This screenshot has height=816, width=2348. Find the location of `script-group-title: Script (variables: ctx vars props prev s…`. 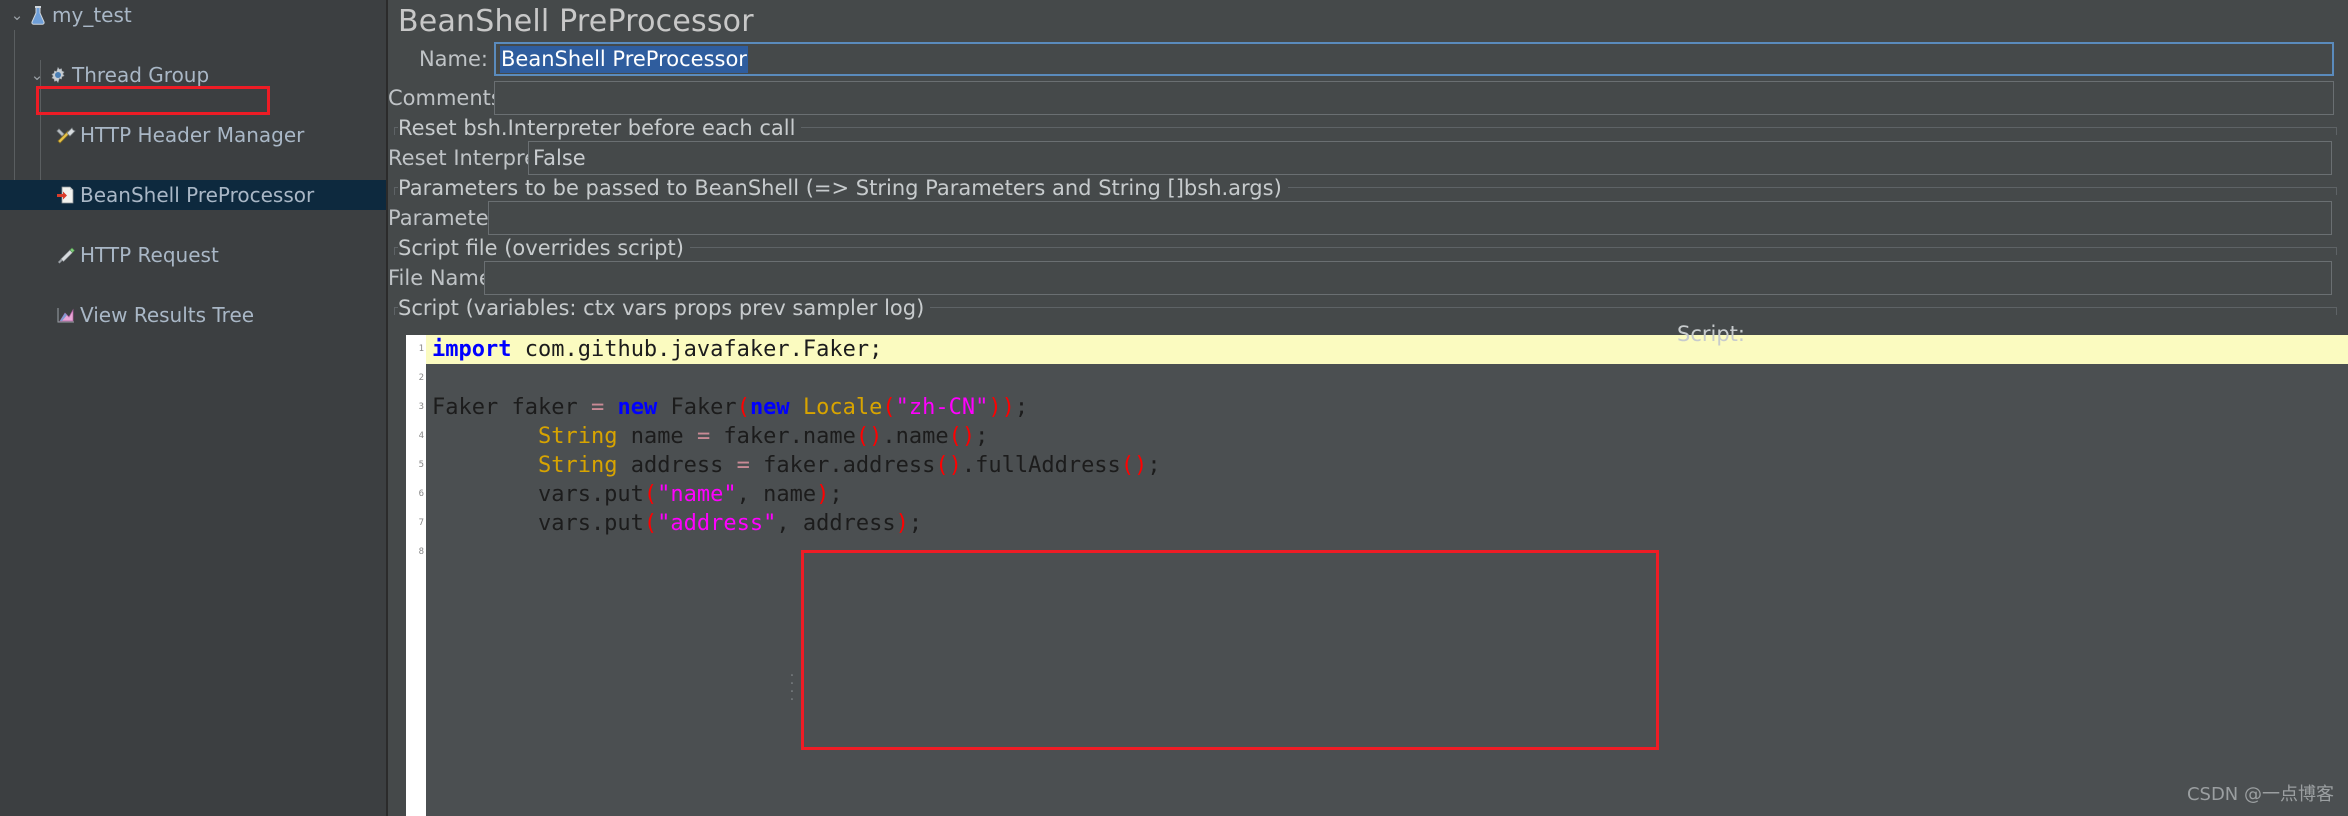

script-group-title: Script (variables: ctx vars props prev s… is located at coordinates (664, 308).